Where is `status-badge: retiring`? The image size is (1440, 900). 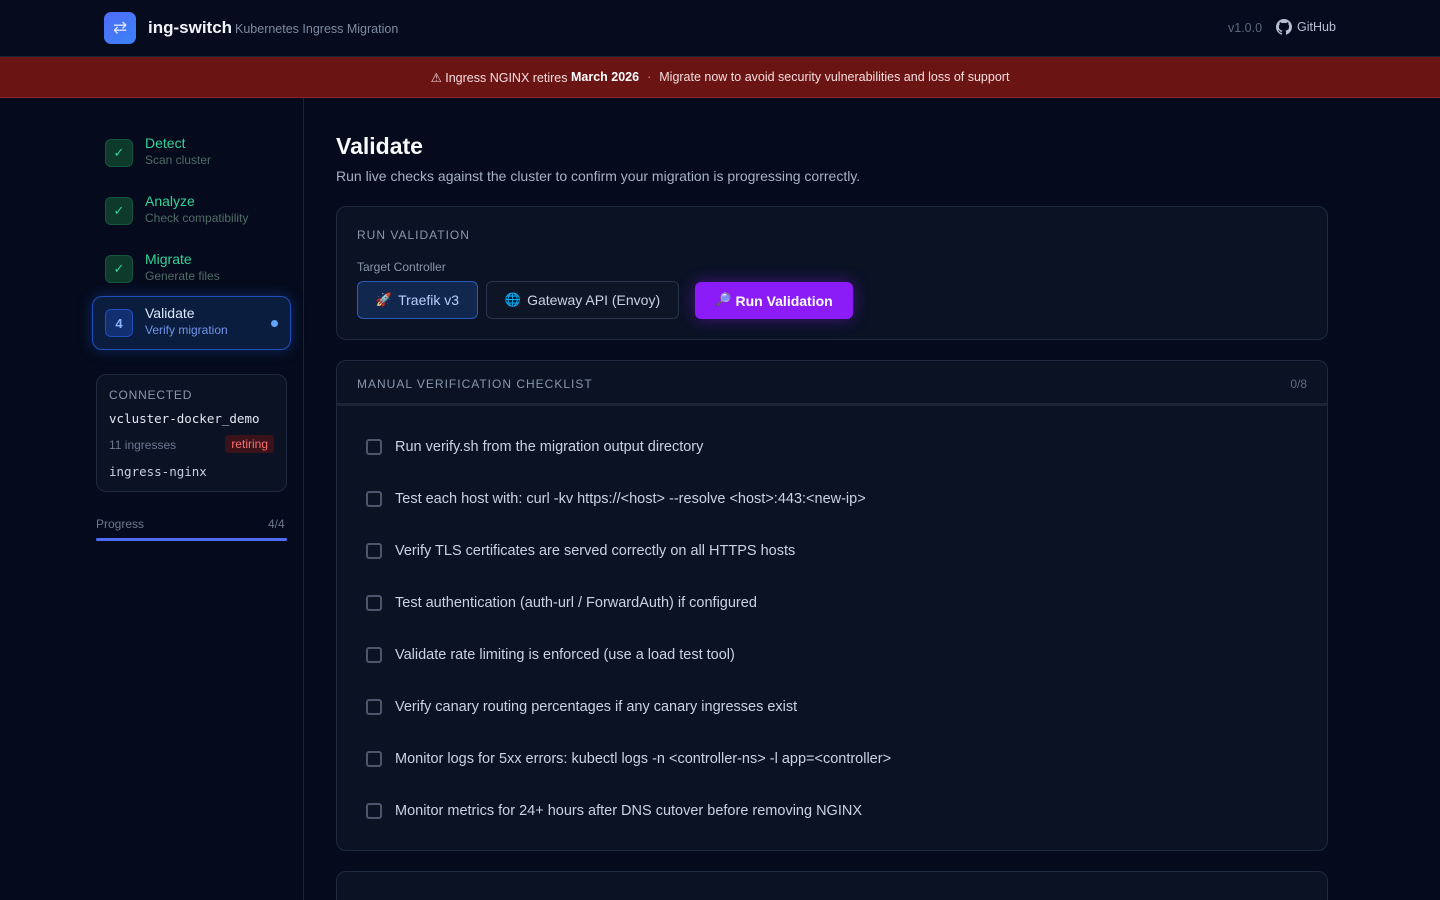 status-badge: retiring is located at coordinates (249, 444).